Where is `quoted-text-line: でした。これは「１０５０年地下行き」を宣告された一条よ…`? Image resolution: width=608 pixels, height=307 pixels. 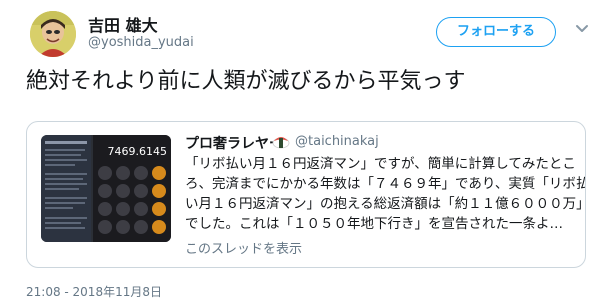 quoted-text-line: でした。これは「１０５０年地下行き」を宣告された一条よ… is located at coordinates (374, 224).